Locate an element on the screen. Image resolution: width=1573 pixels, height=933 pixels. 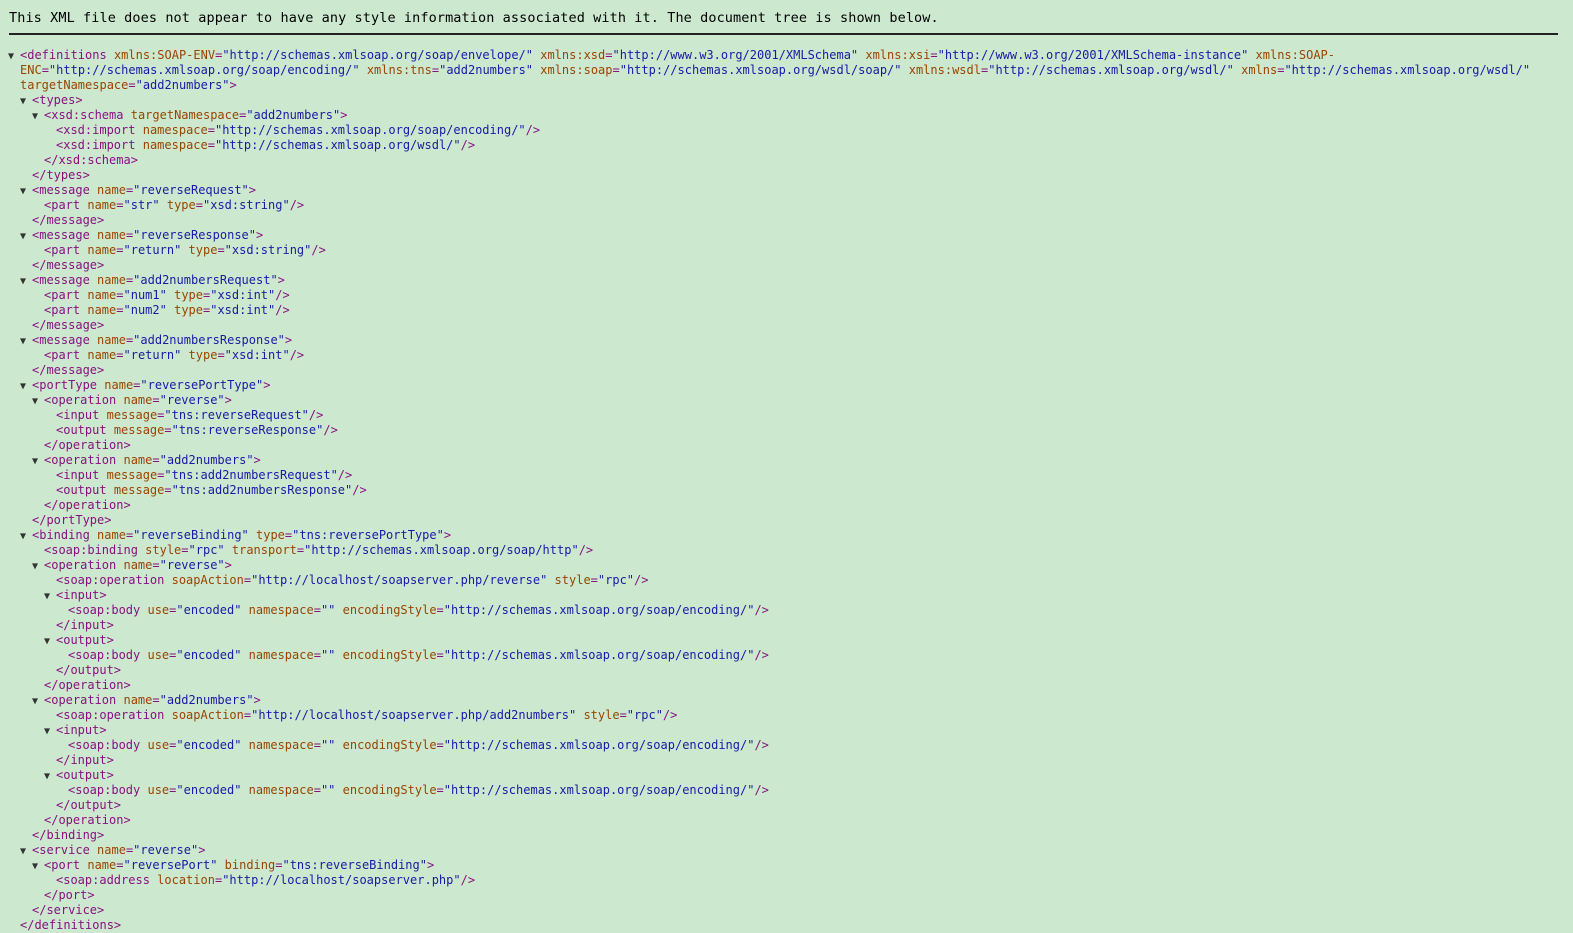
xml-attr-name: encodingStyle is located at coordinates (389, 790).